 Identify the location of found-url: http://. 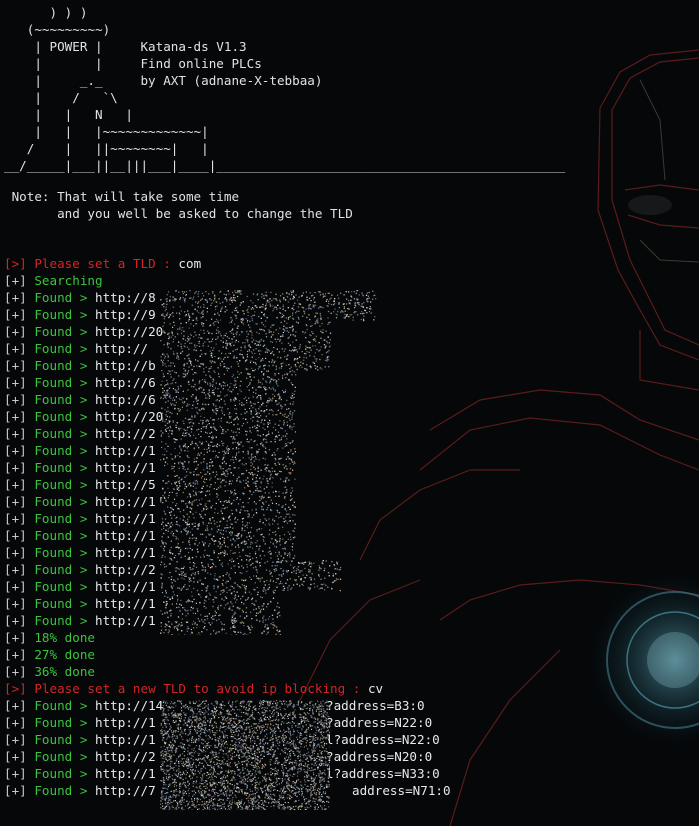
(122, 348).